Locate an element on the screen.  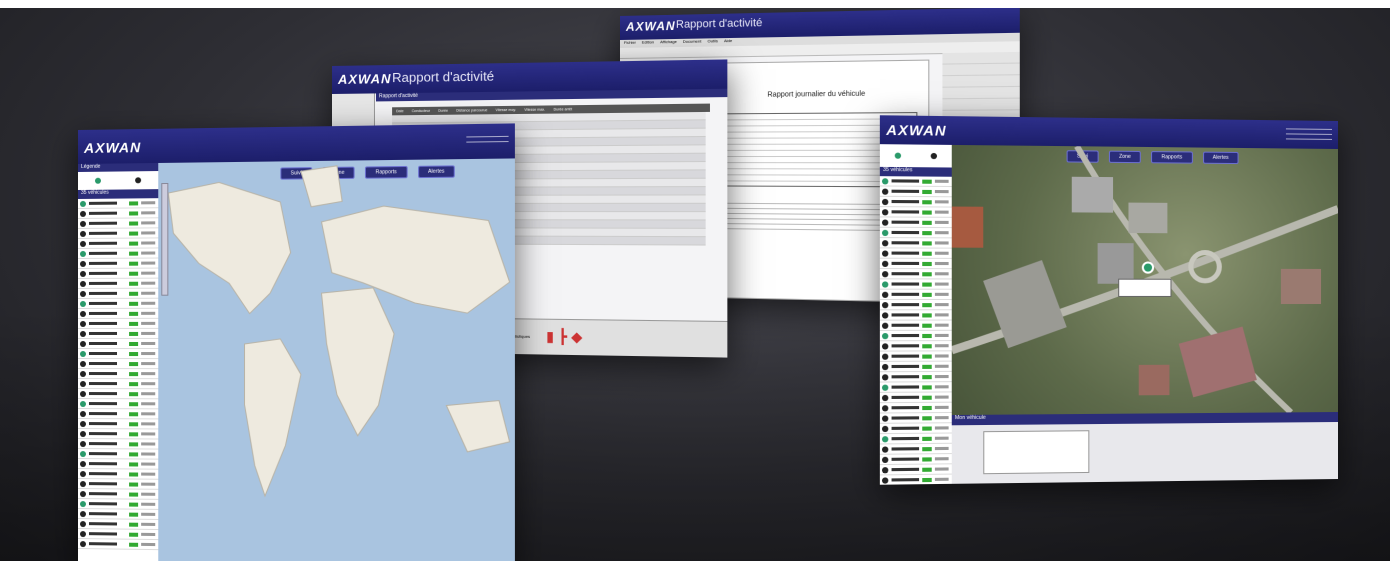
menu-edit: Edition is located at coordinates (648, 43).